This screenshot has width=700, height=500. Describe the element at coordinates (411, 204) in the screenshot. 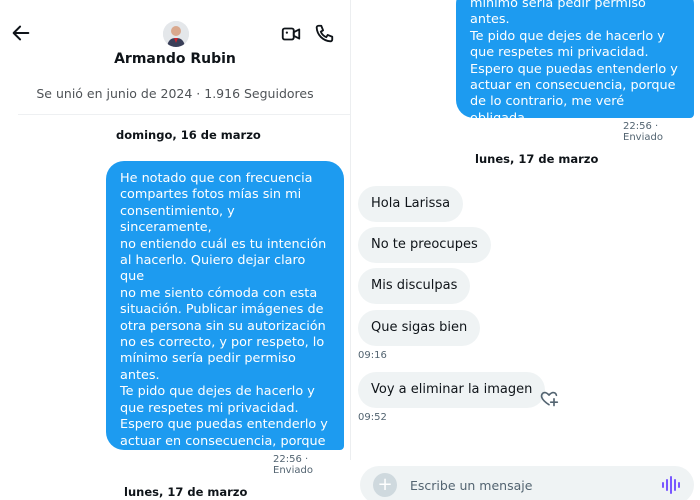

I see `received-message-bubble: Hola Larissa` at that location.